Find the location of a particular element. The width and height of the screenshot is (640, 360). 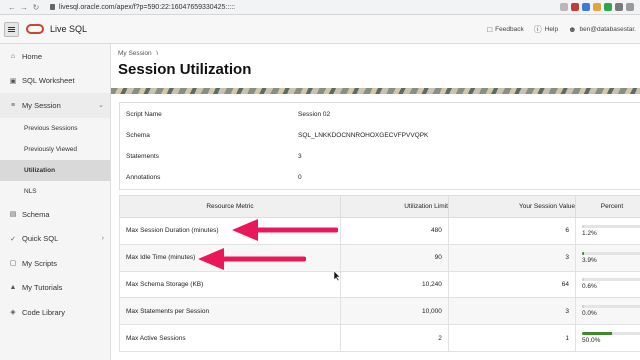

cell-percent: 0.0% is located at coordinates (607, 311).